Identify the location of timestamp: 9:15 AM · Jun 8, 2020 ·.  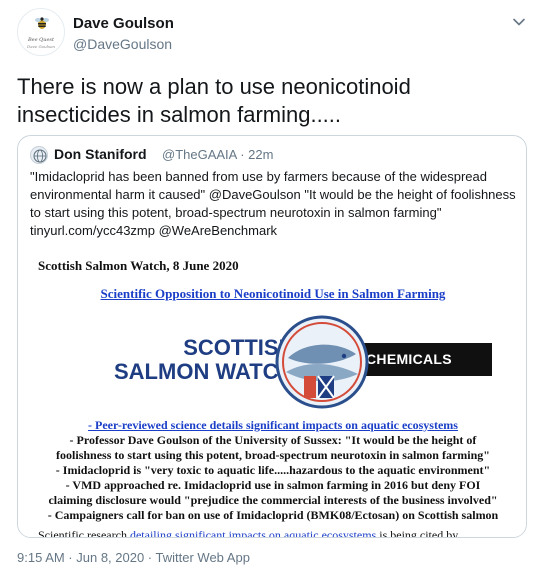
(86, 557).